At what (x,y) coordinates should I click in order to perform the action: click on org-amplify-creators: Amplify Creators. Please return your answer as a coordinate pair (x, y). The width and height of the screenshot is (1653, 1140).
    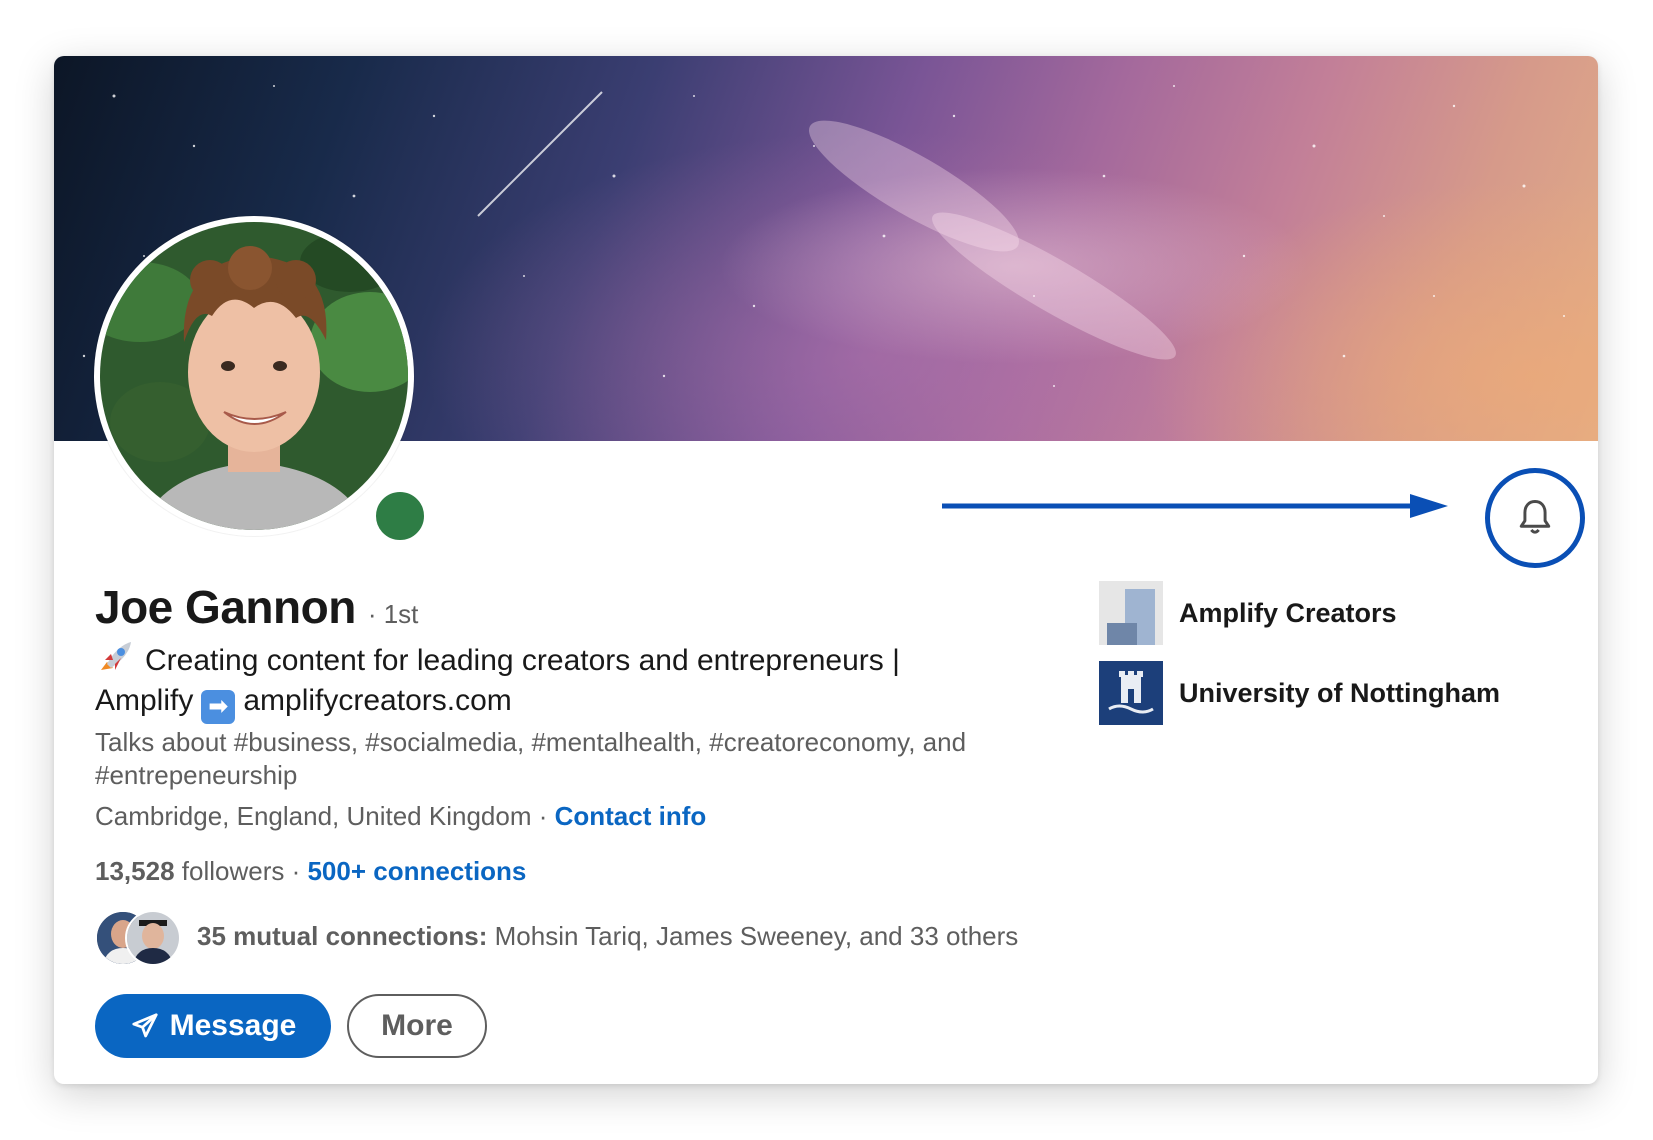
    Looking at the image, I should click on (1299, 613).